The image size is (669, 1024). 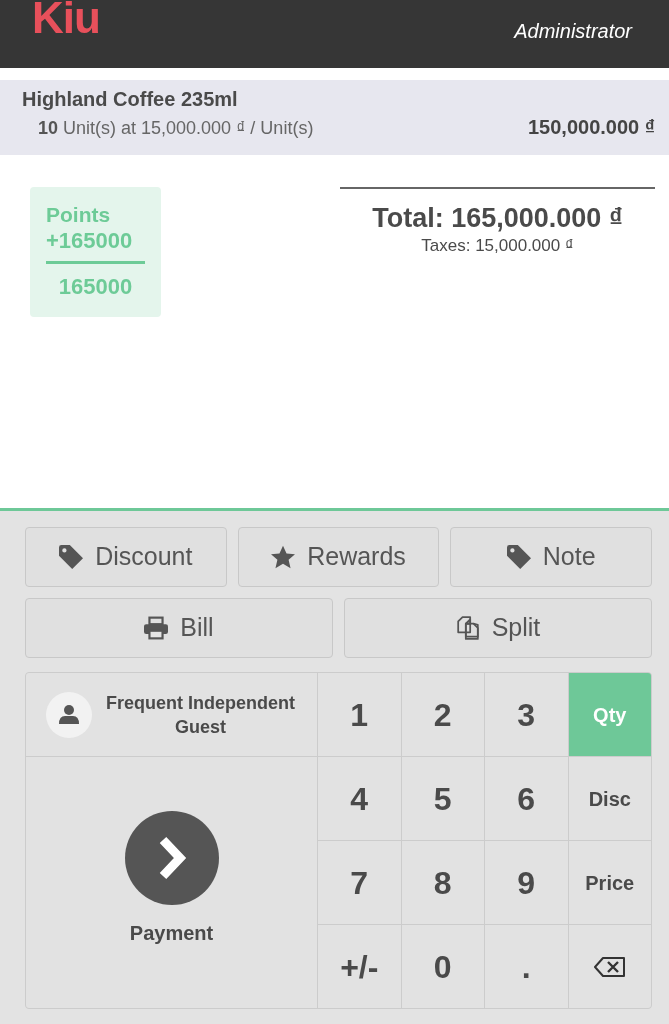 I want to click on numpad-key: ., so click(x=526, y=966).